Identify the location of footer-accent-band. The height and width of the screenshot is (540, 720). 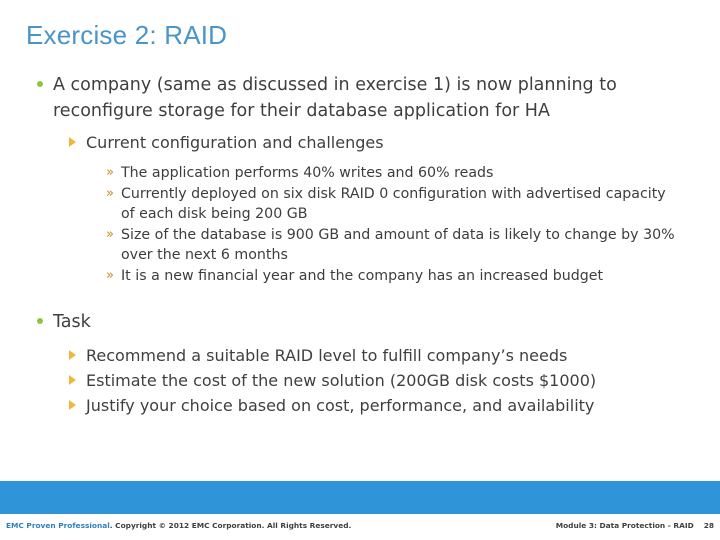
(360, 497).